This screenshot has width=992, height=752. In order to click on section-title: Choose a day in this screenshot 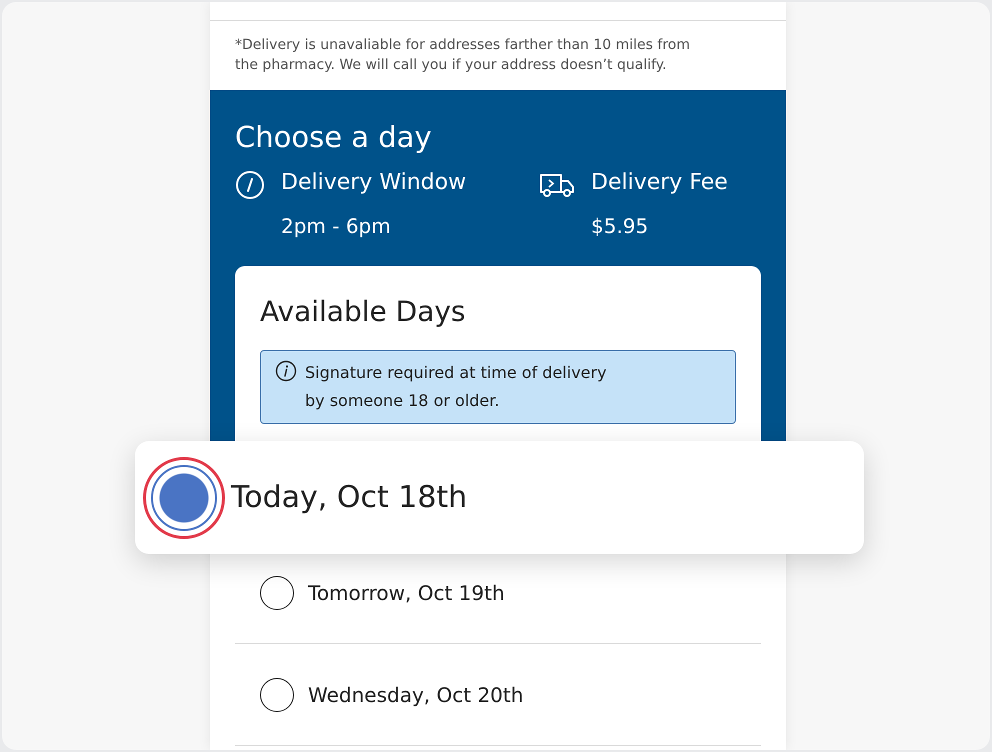, I will do `click(334, 137)`.